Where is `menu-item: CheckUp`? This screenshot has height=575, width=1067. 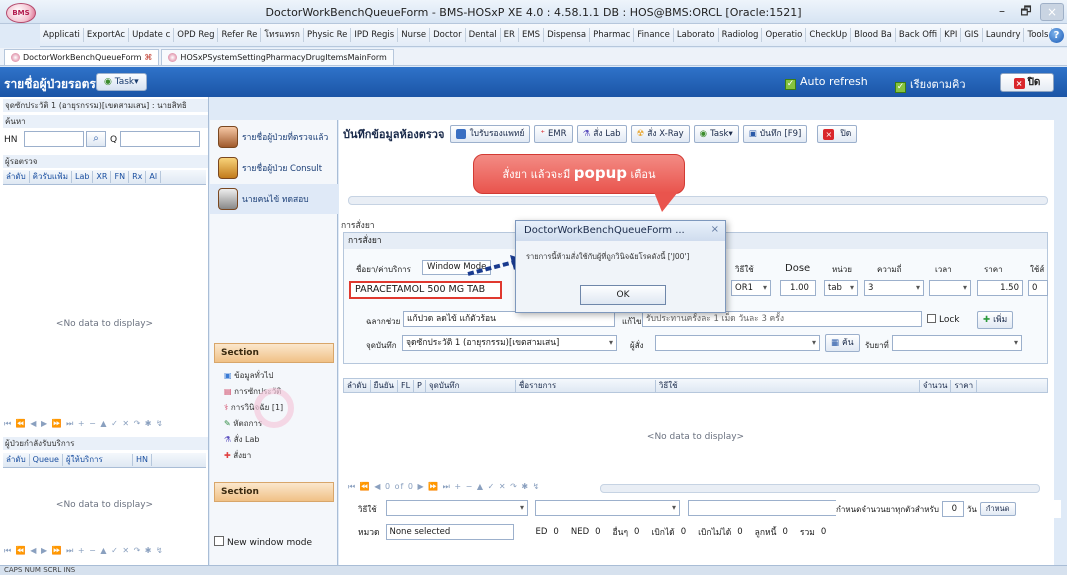 menu-item: CheckUp is located at coordinates (829, 35).